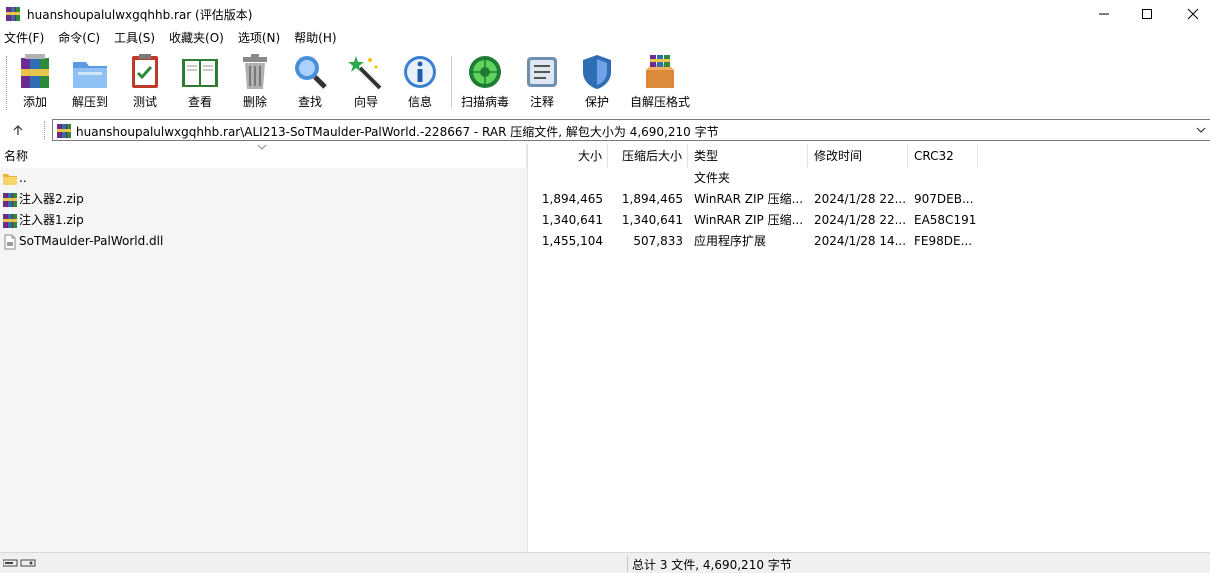 The width and height of the screenshot is (1210, 573). What do you see at coordinates (1201, 130) in the screenshot?
I see `chevron-down-icon` at bounding box center [1201, 130].